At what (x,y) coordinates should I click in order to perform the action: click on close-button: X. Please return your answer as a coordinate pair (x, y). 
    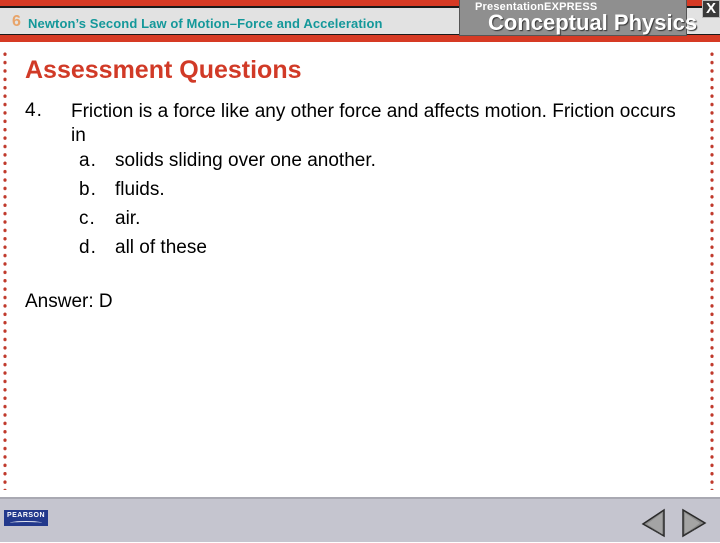
    Looking at the image, I should click on (711, 9).